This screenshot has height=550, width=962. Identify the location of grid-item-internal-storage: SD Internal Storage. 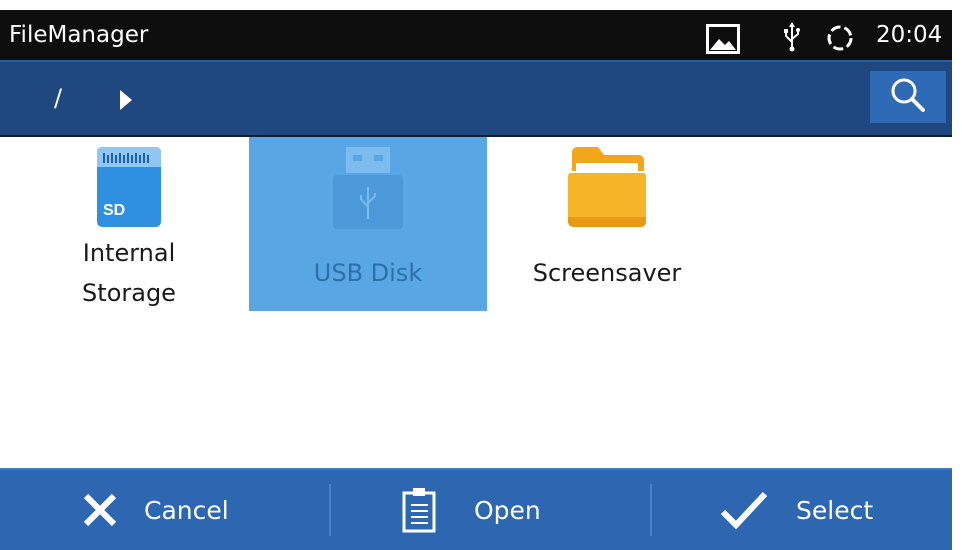
(129, 224).